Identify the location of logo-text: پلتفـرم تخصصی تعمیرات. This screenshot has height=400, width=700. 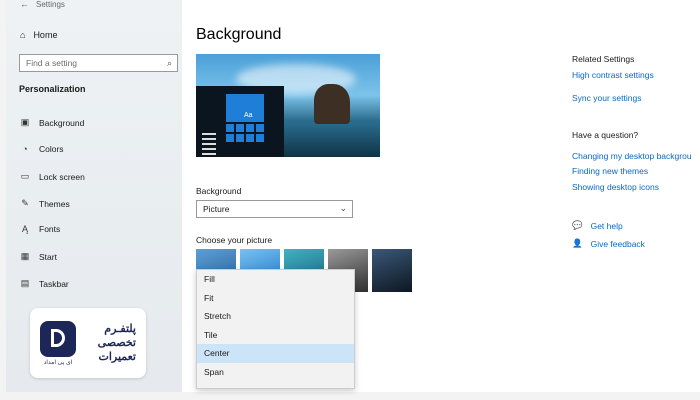
(117, 343).